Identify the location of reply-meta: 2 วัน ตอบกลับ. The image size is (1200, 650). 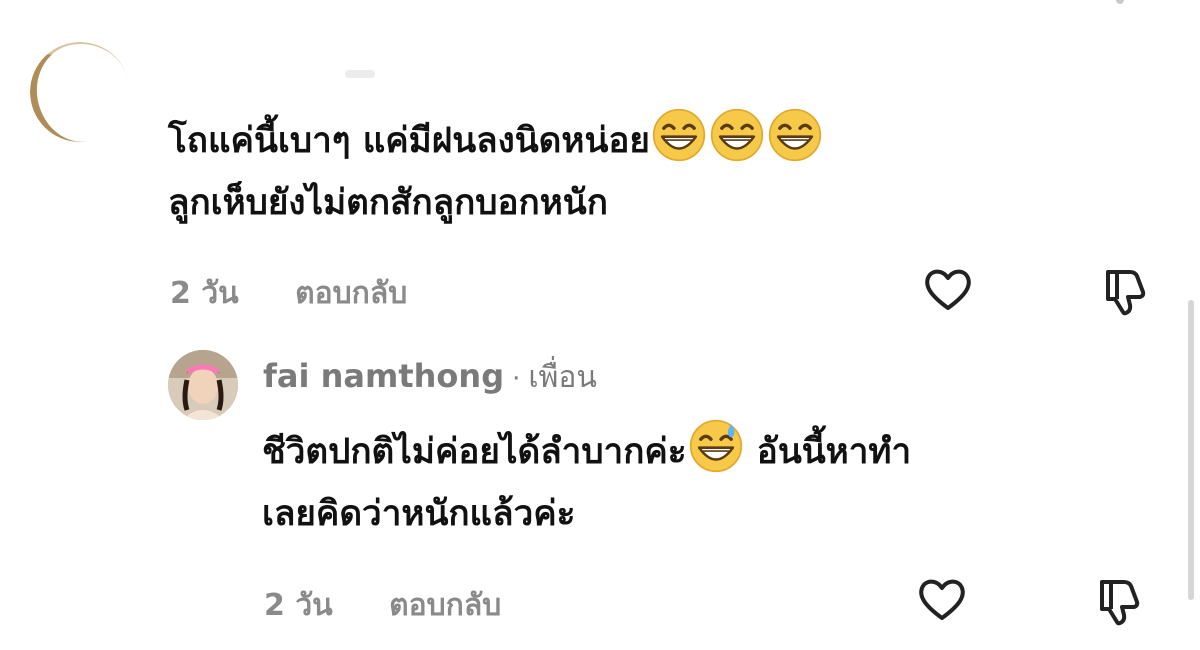
(382, 605).